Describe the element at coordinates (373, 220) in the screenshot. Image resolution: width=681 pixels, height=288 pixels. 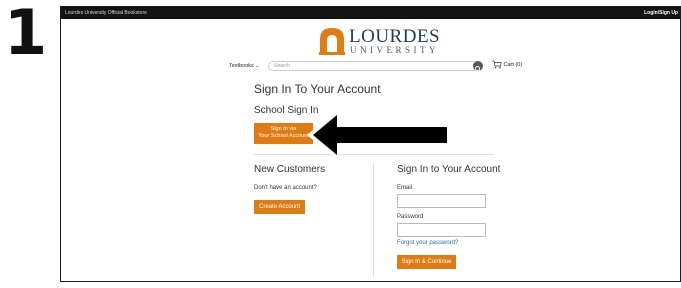
I see `column-divider` at that location.